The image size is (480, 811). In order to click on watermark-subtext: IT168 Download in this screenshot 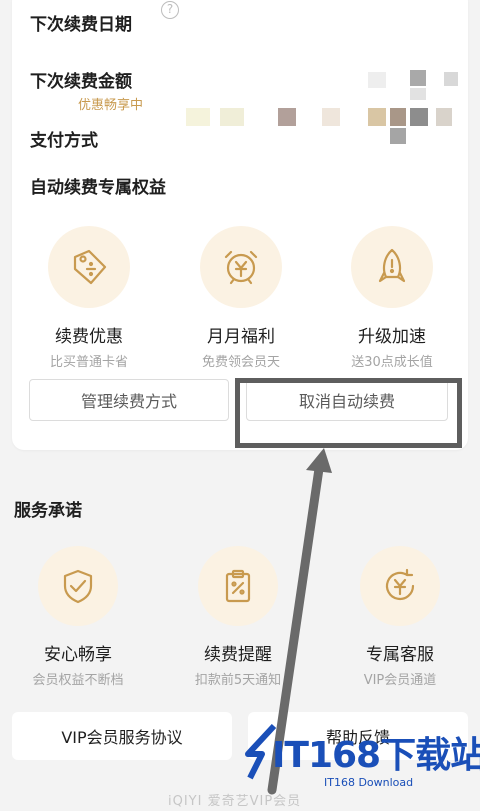, I will do `click(369, 782)`.